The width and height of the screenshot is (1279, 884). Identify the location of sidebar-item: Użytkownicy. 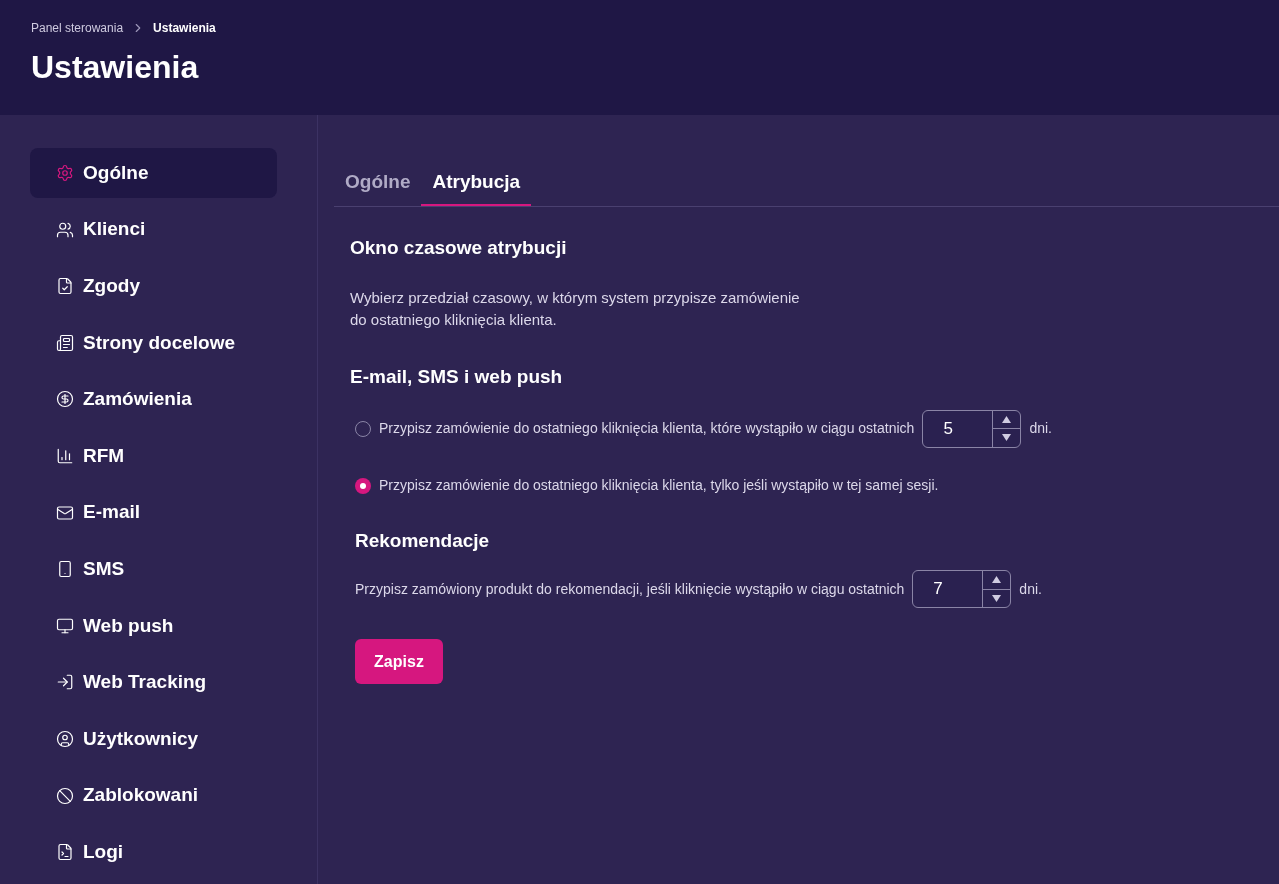
(153, 738).